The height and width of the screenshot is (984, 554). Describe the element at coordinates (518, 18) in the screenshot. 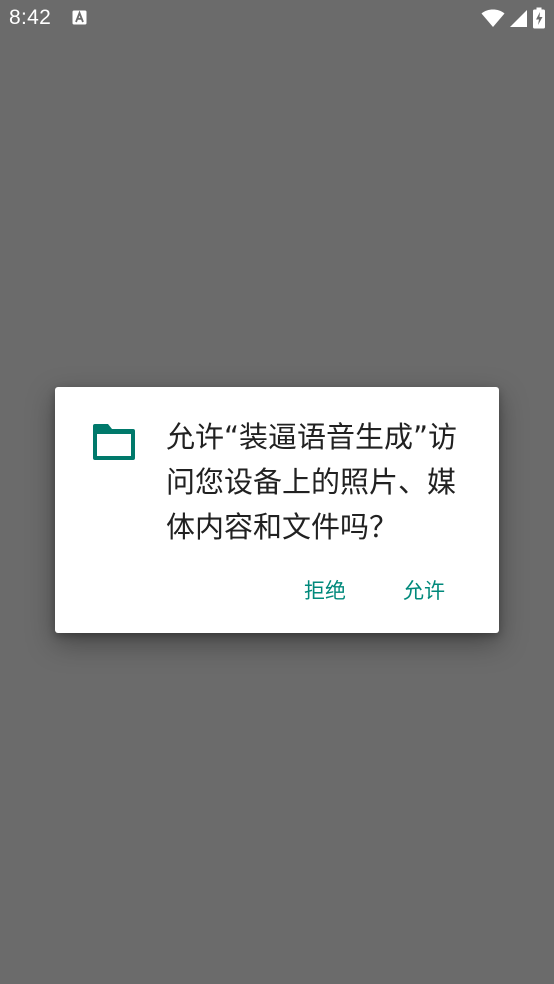

I see `cell-signal-icon` at that location.